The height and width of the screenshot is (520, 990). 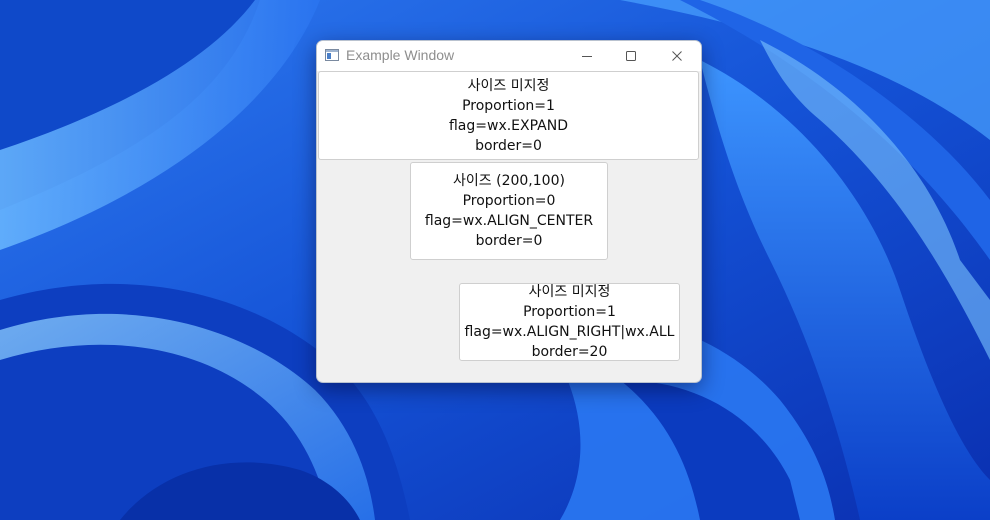 I want to click on minimize-button, so click(x=587, y=56).